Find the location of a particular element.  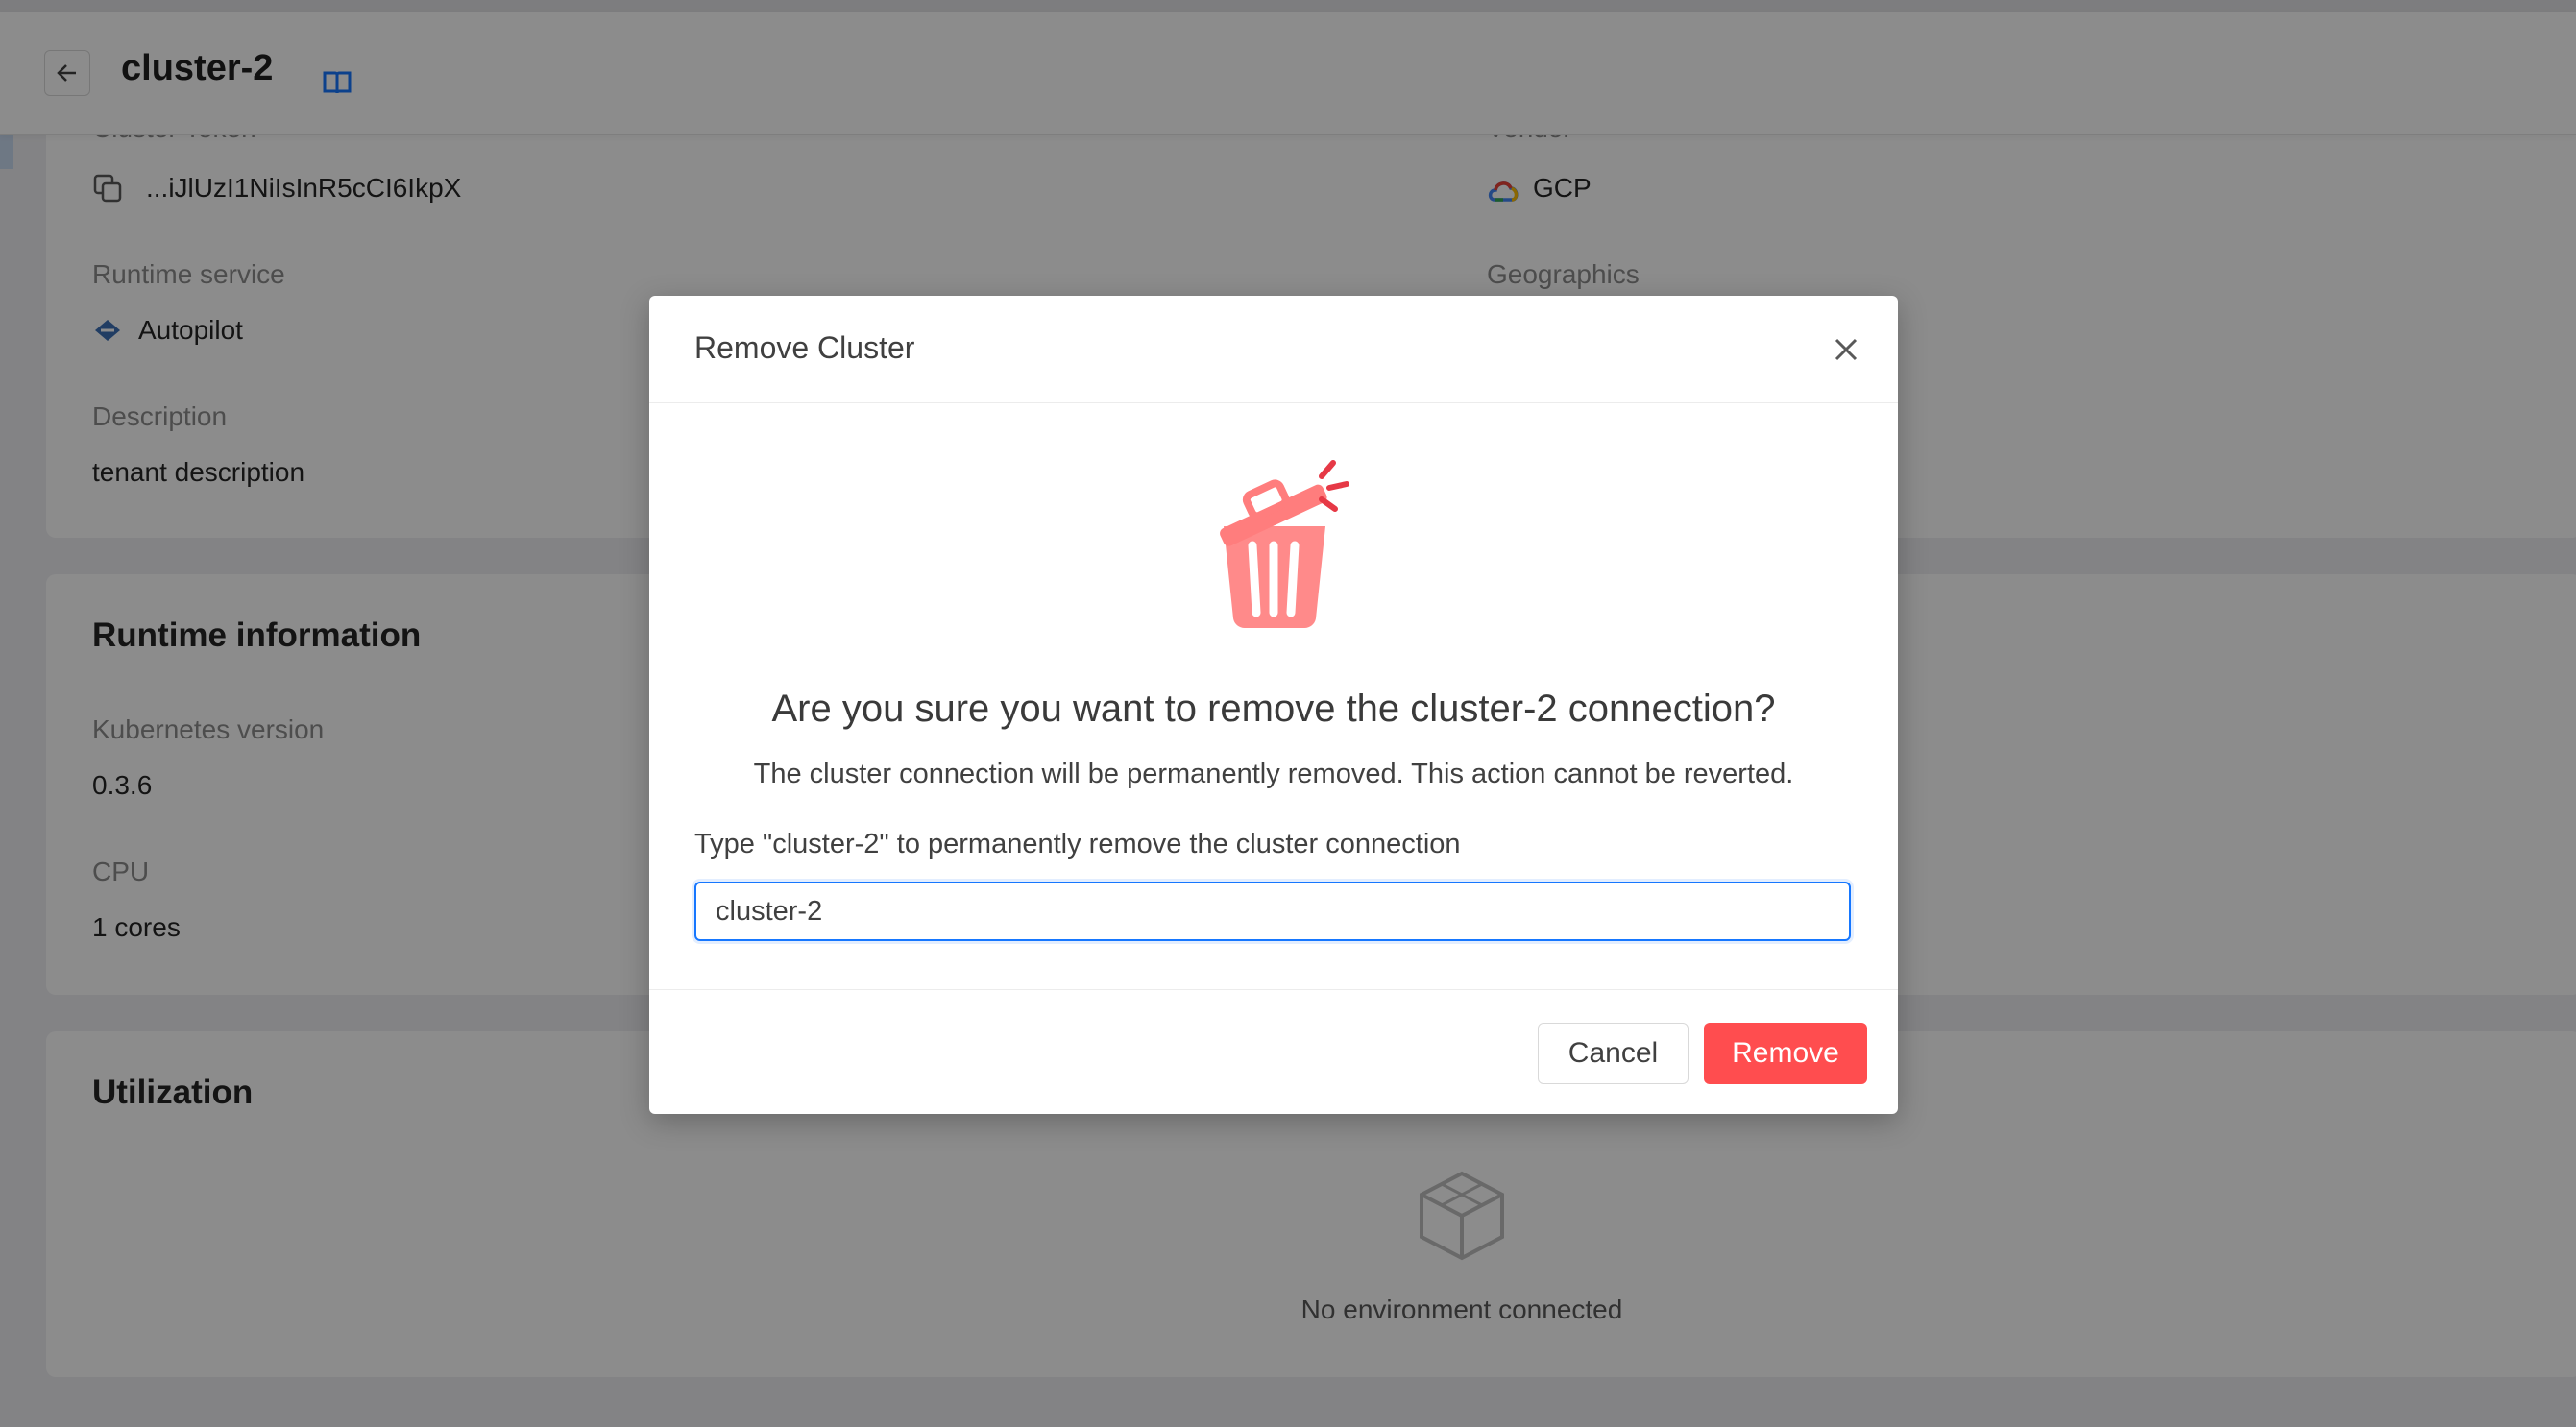

remove-button: Remove is located at coordinates (1786, 1053).